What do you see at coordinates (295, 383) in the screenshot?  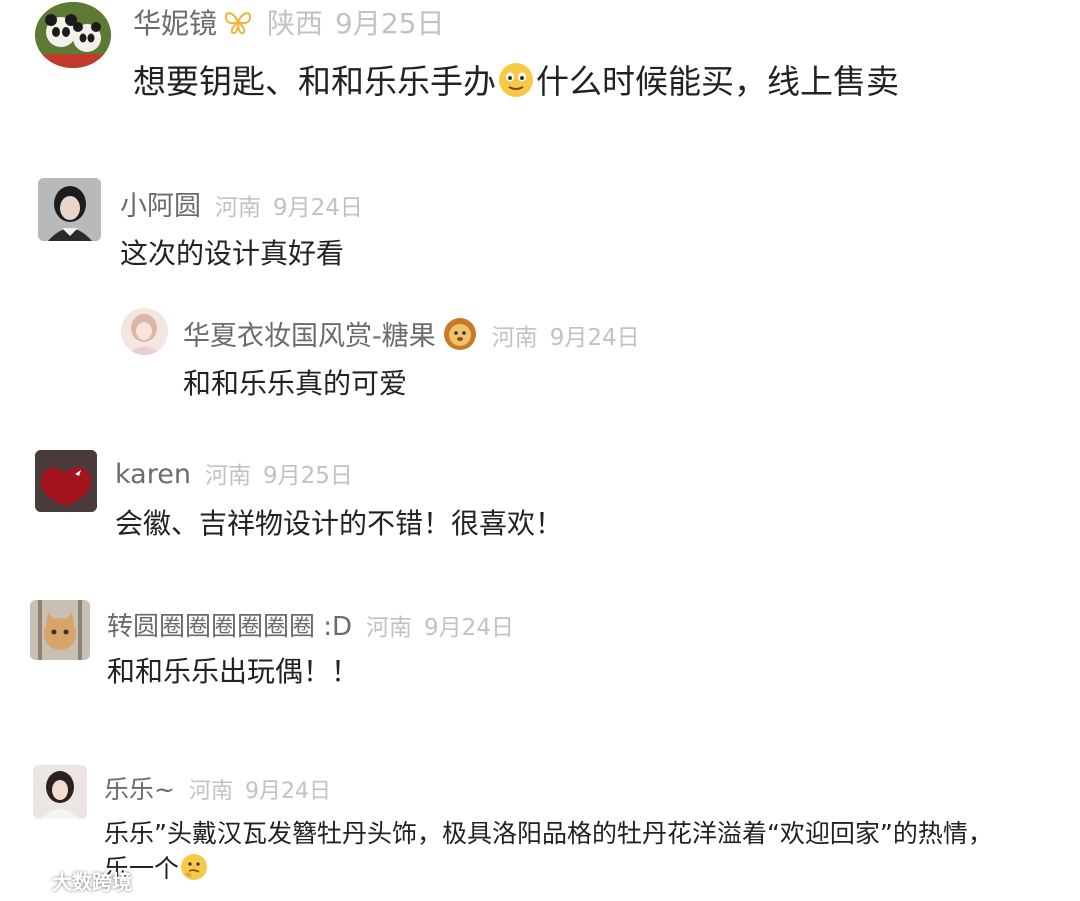 I see `comment-text: 和和乐乐真的可爱` at bounding box center [295, 383].